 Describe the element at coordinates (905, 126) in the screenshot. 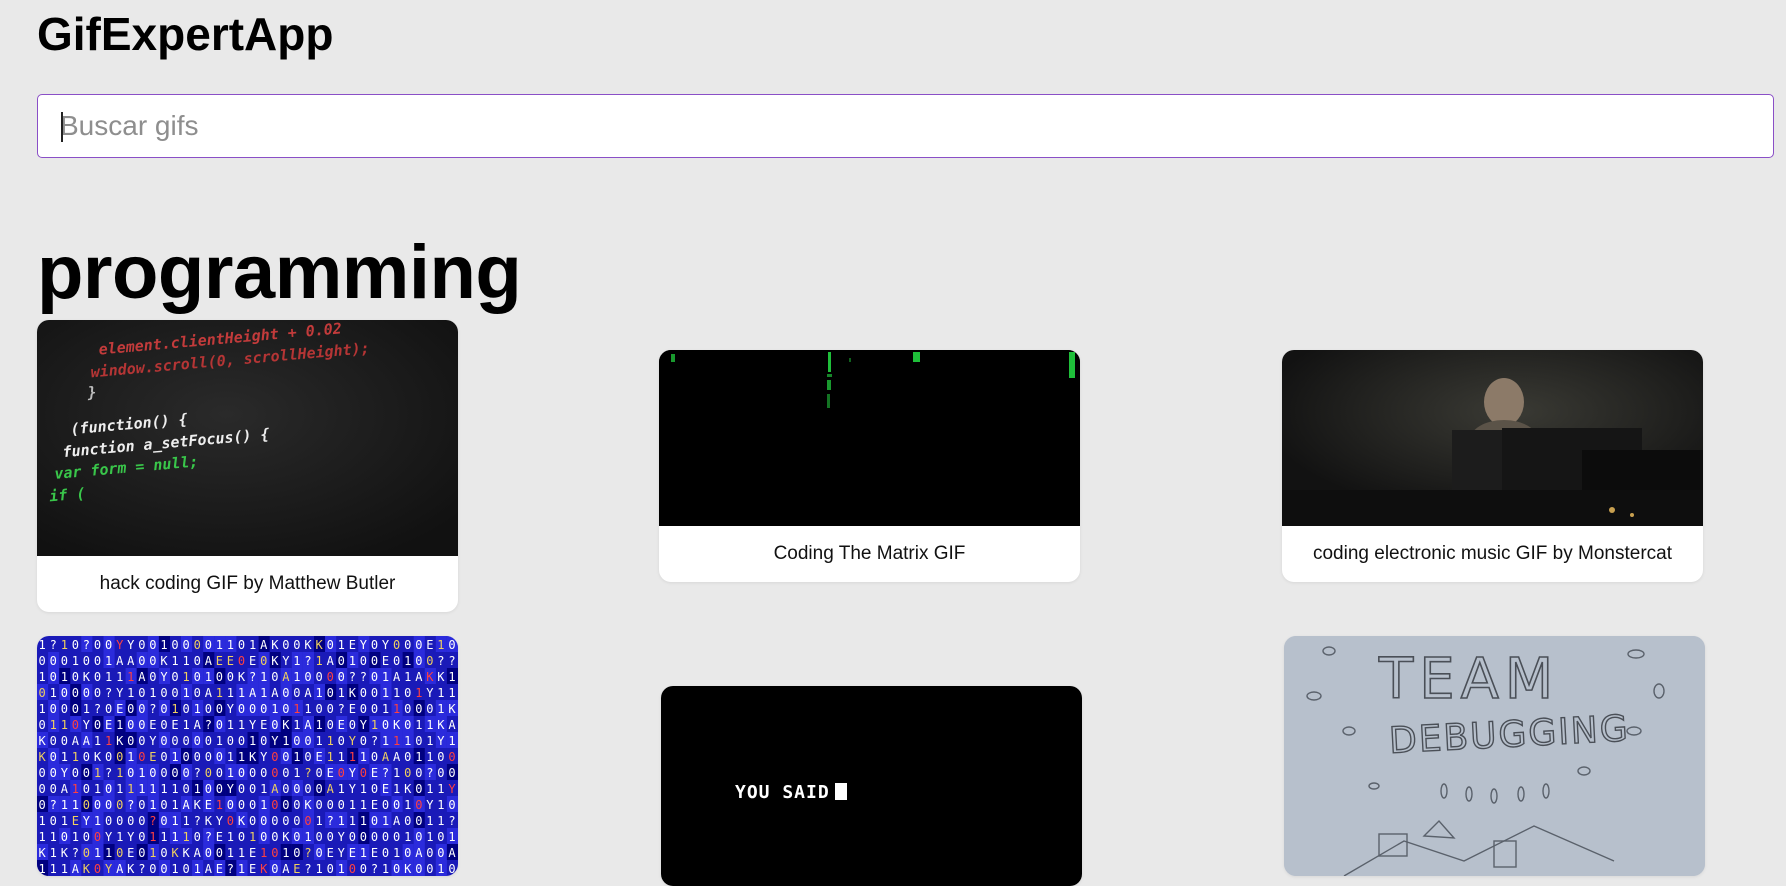

I see `search-input` at that location.